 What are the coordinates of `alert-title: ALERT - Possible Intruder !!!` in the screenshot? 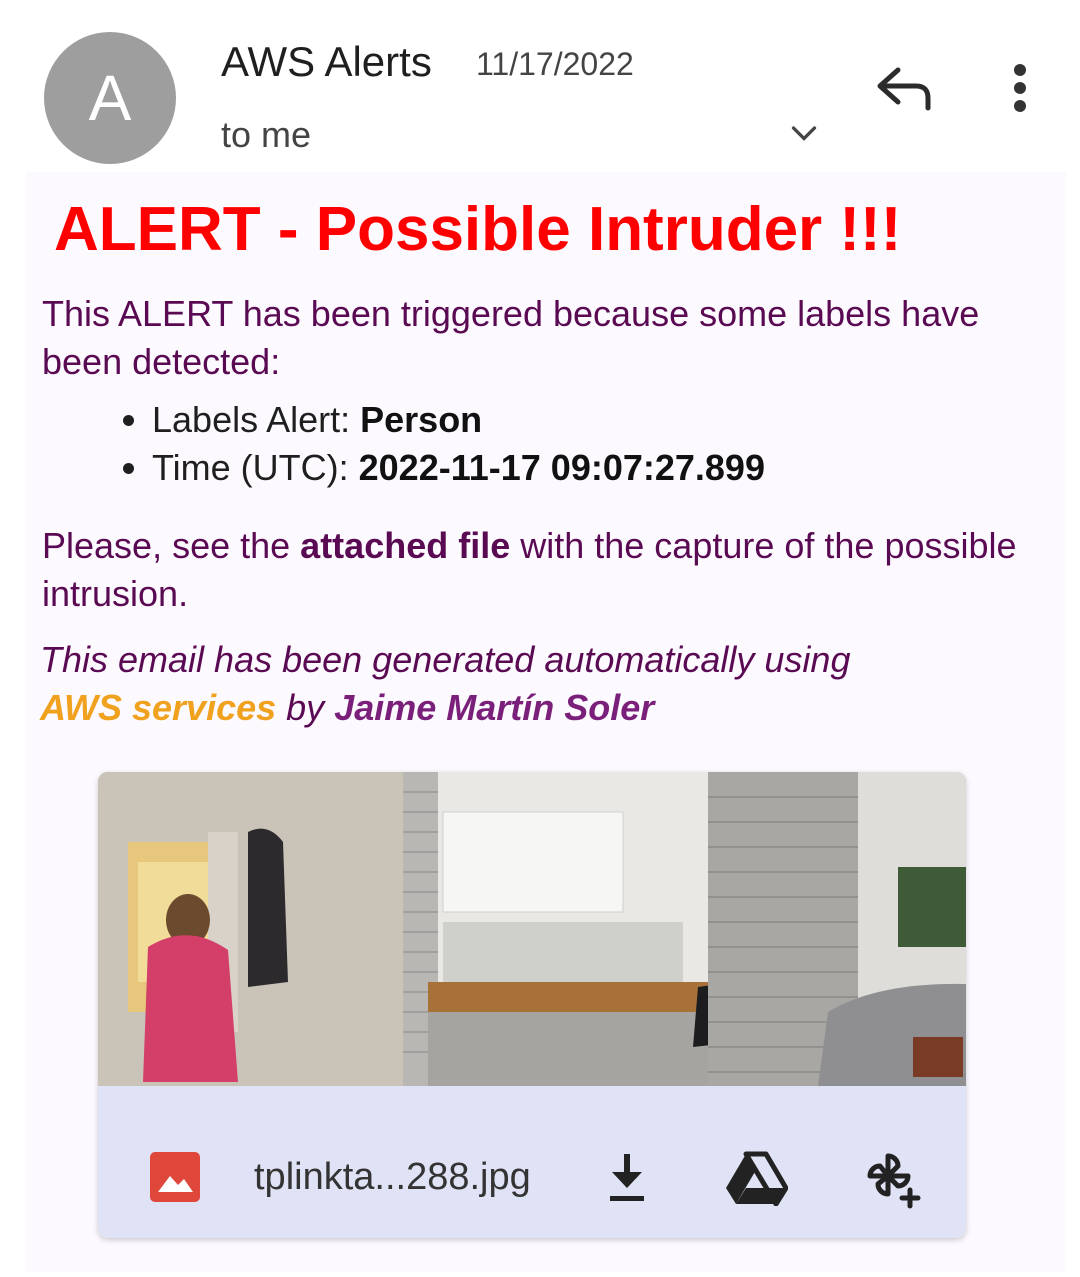 It's located at (478, 229).